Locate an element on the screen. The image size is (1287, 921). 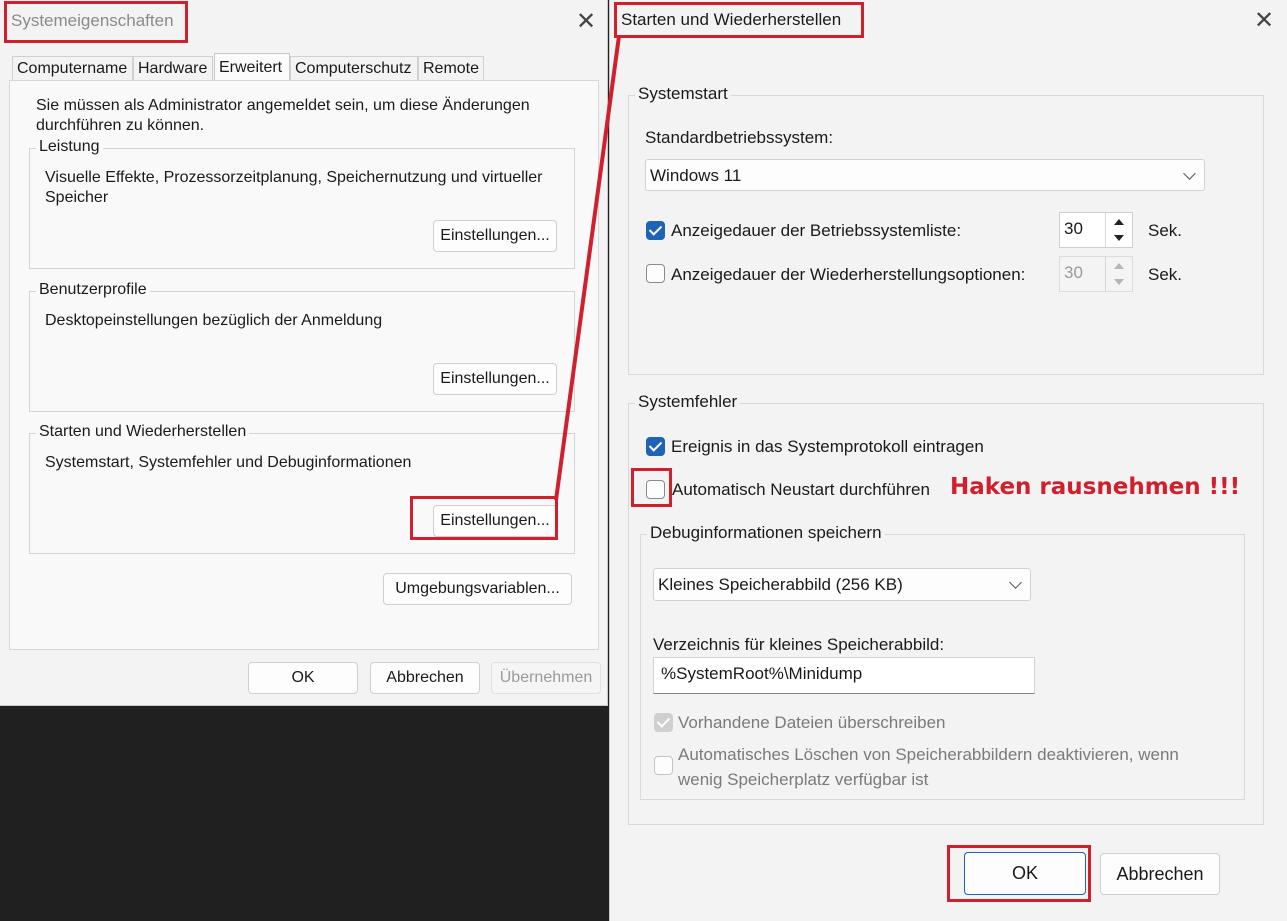
connector-line is located at coordinates (587, 268).